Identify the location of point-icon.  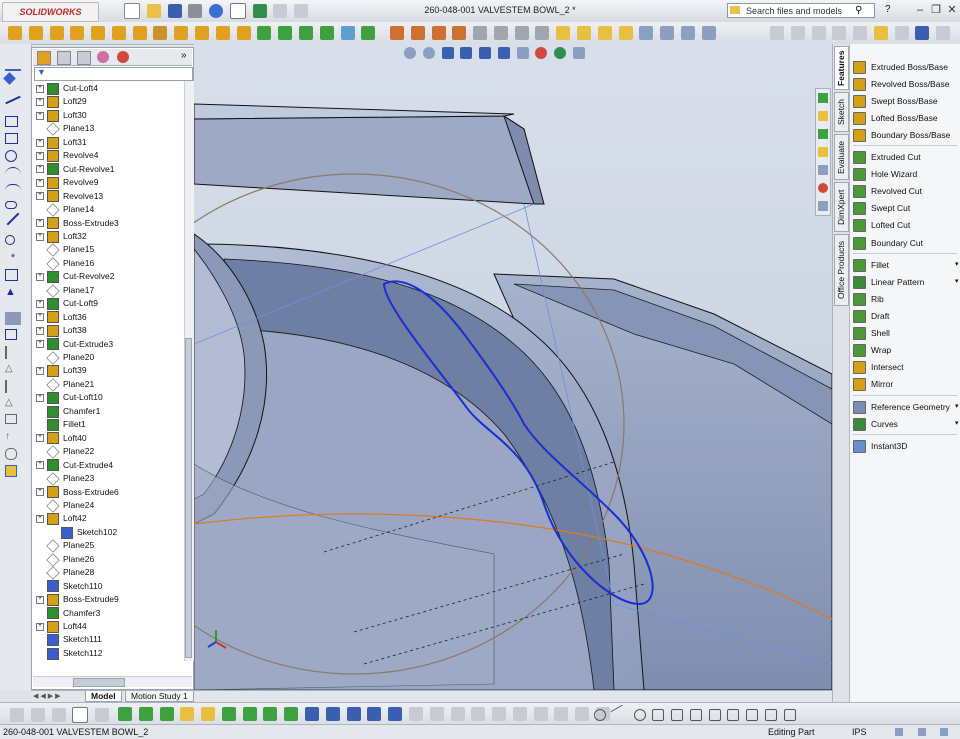
(10, 240).